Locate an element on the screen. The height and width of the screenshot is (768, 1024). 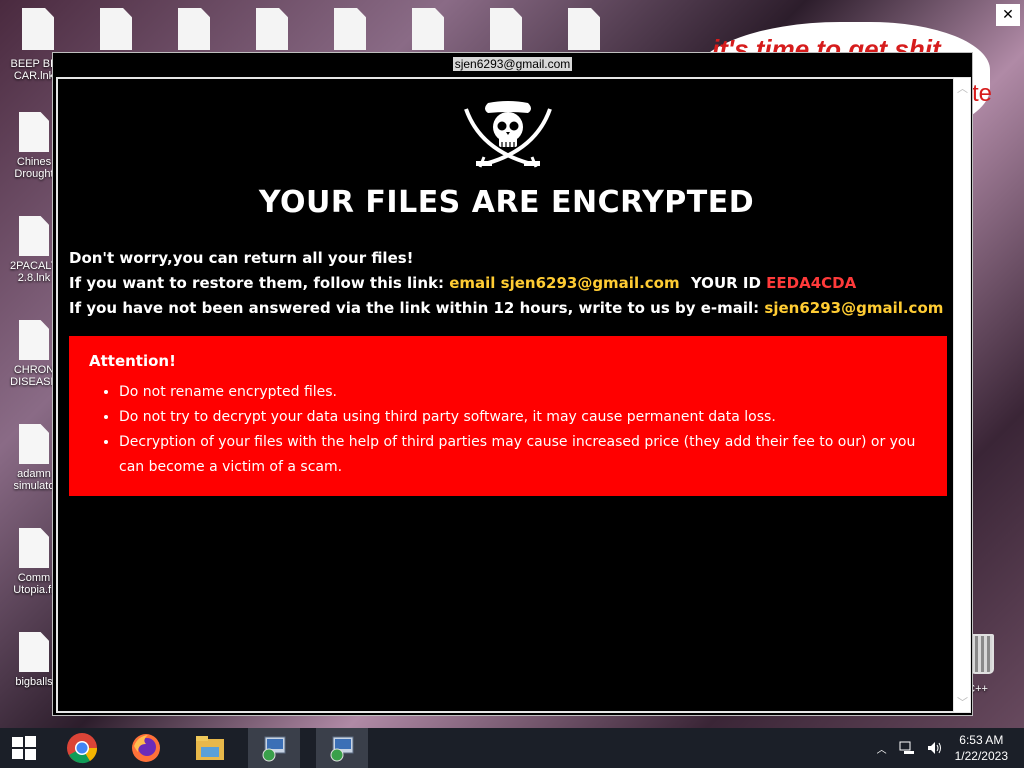
taskbar-chrome is located at coordinates (82, 748).